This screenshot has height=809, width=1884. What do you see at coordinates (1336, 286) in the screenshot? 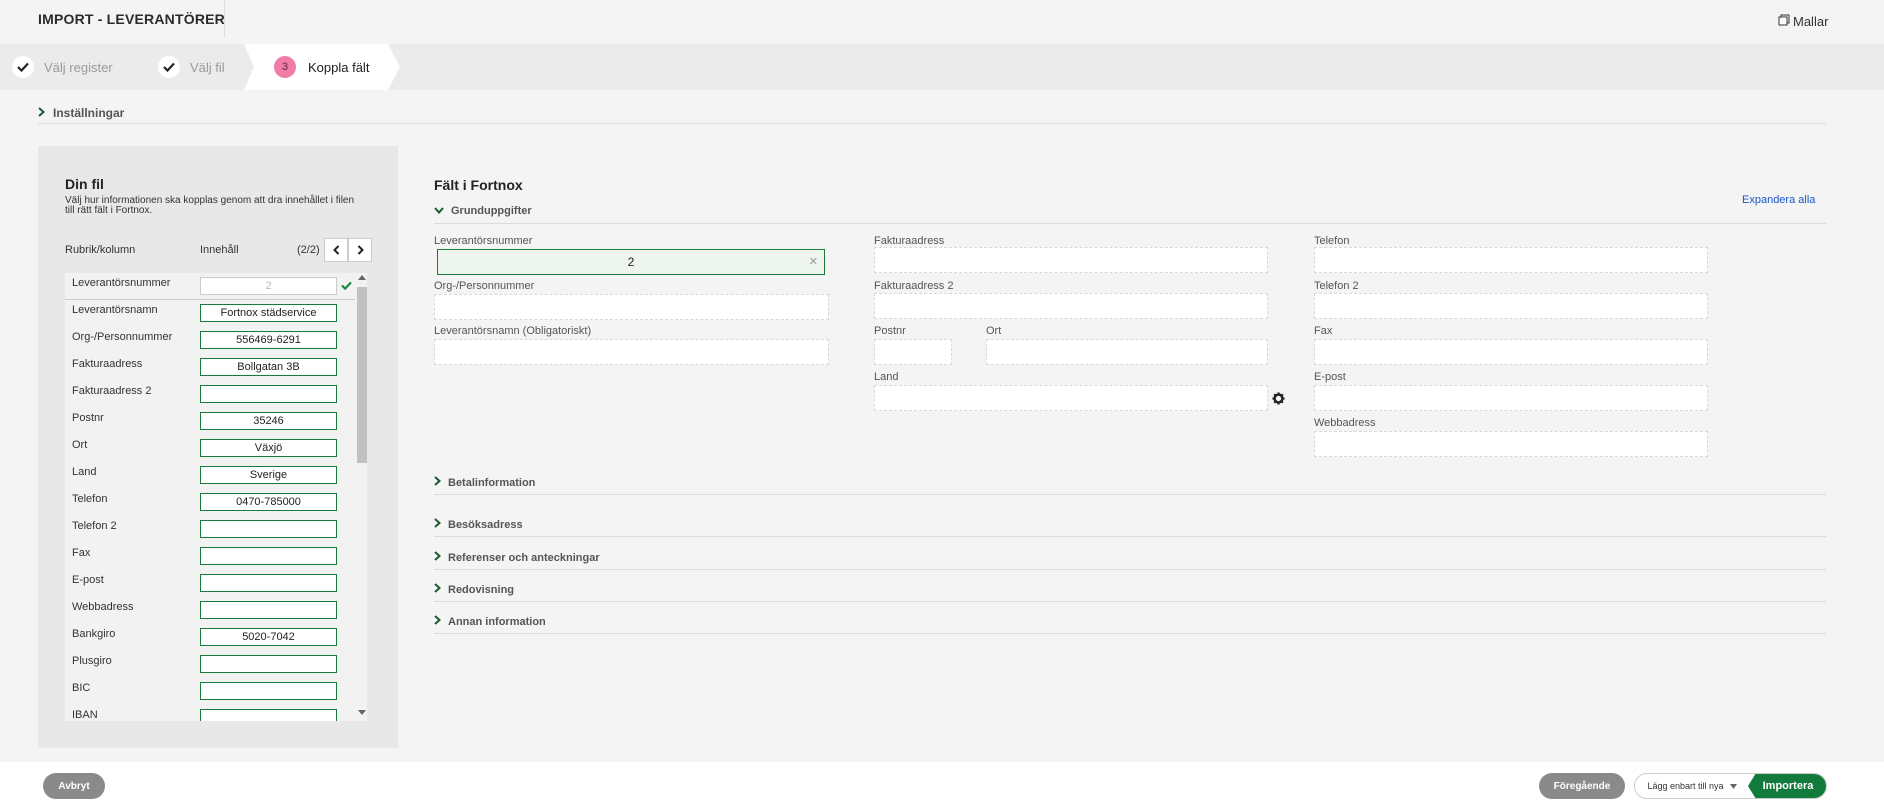
I see `field-label: Telefon 2` at bounding box center [1336, 286].